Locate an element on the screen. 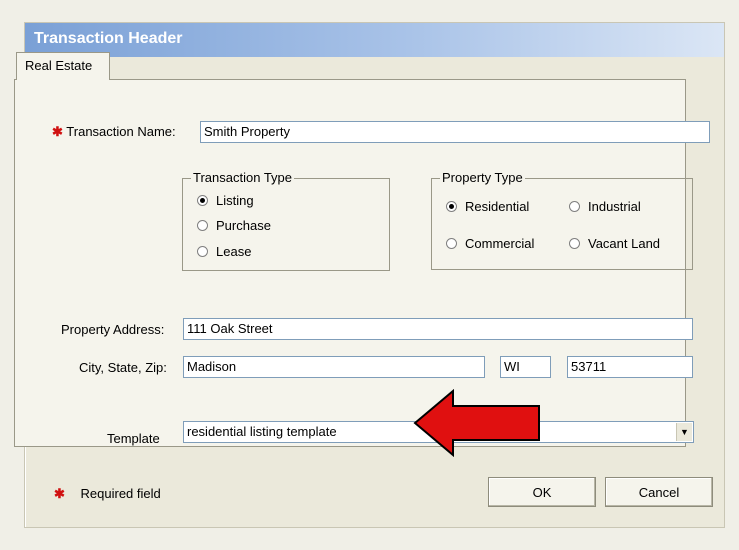  red-arrow-icon is located at coordinates (476, 423).